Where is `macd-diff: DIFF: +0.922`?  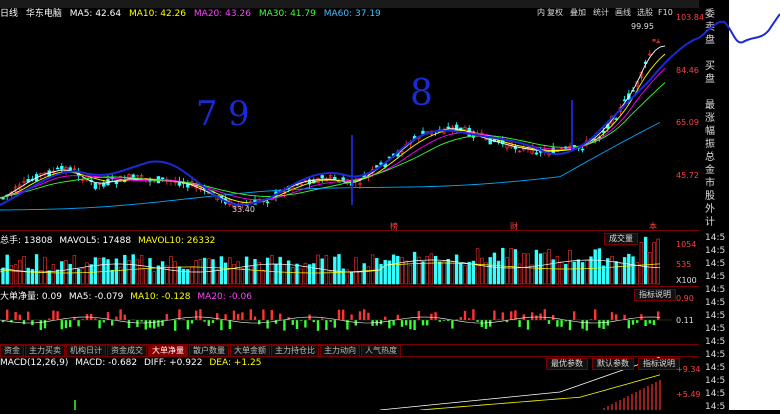
macd-diff: DIFF: +0.922 is located at coordinates (173, 363).